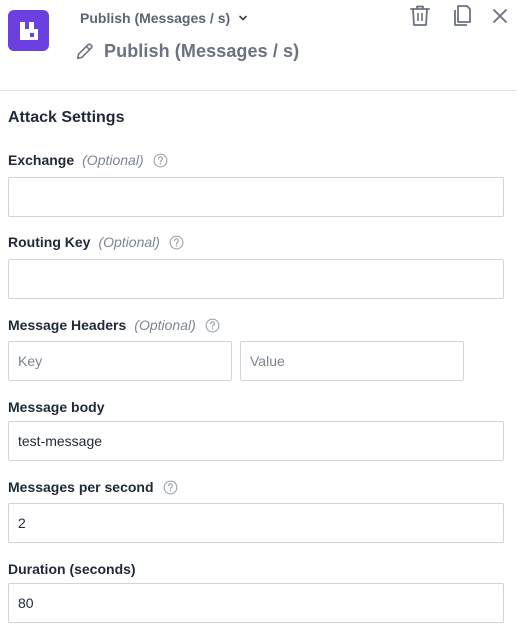  What do you see at coordinates (85, 51) in the screenshot?
I see `pencil-icon` at bounding box center [85, 51].